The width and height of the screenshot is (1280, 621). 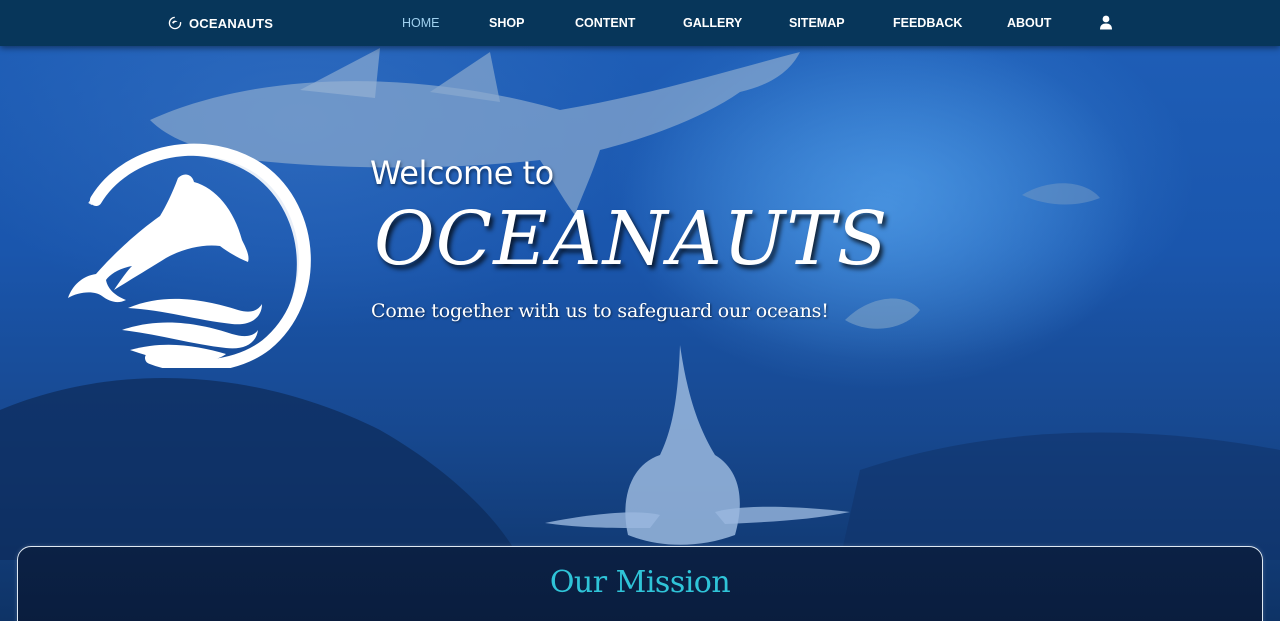 What do you see at coordinates (927, 23) in the screenshot?
I see `nav-feedback: FEEDBACK` at bounding box center [927, 23].